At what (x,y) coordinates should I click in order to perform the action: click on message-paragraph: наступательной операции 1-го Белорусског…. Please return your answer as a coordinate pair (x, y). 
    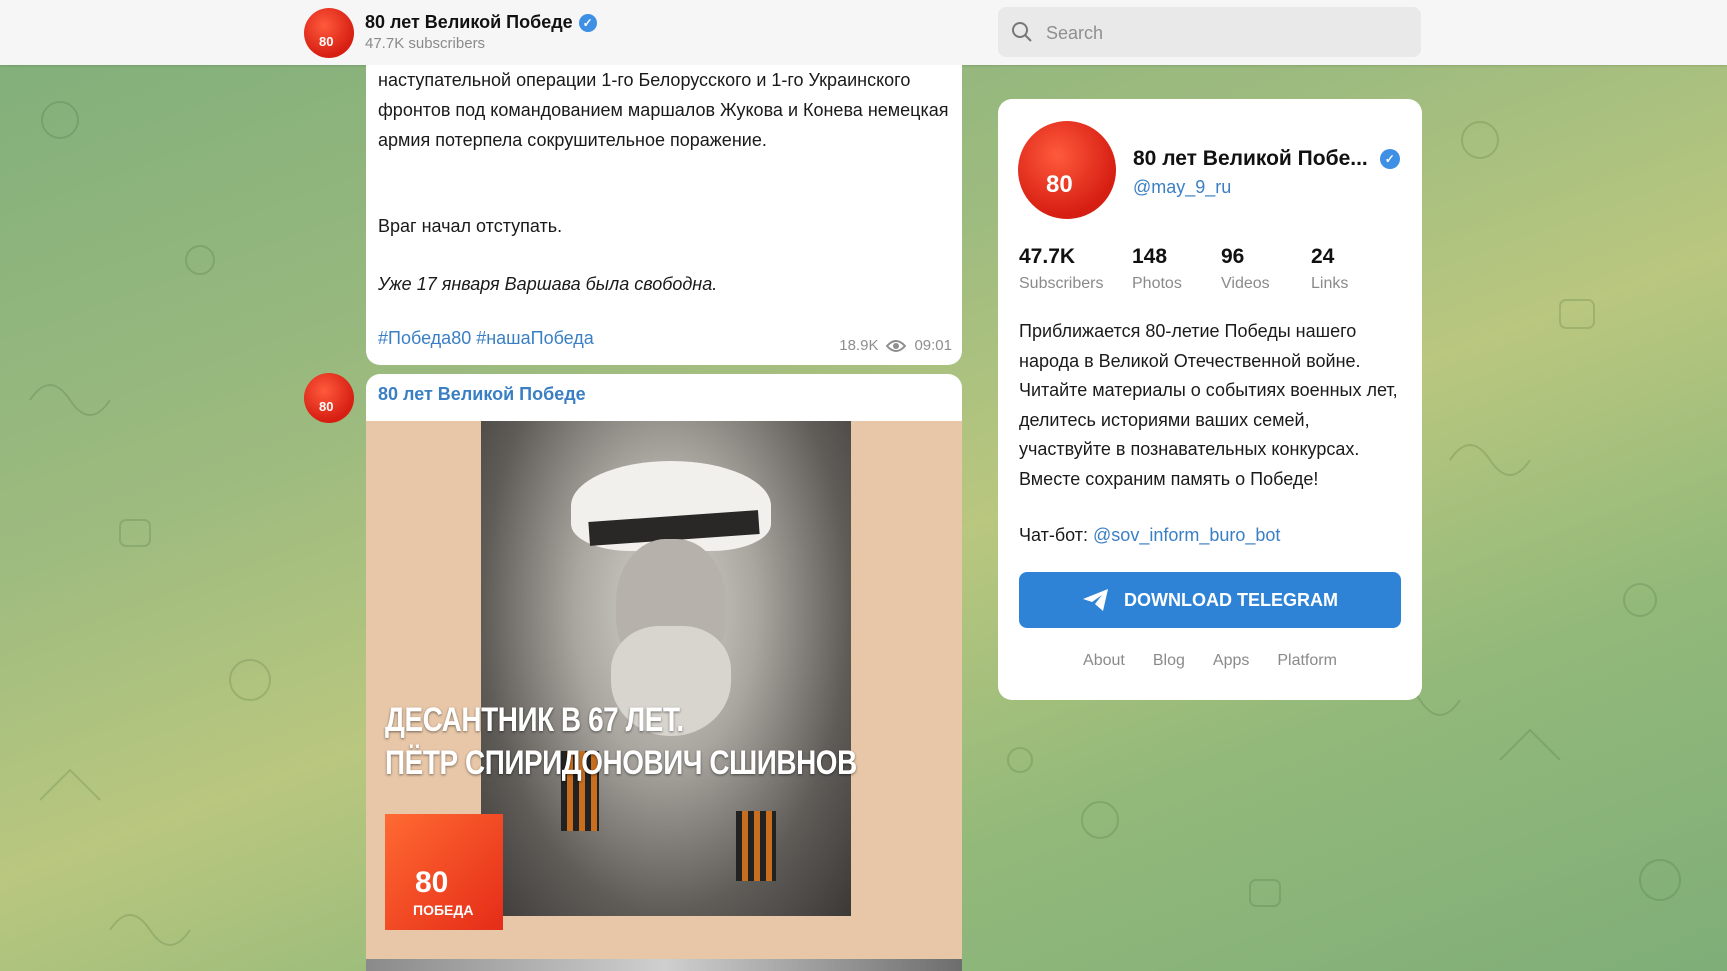
    Looking at the image, I should click on (663, 110).